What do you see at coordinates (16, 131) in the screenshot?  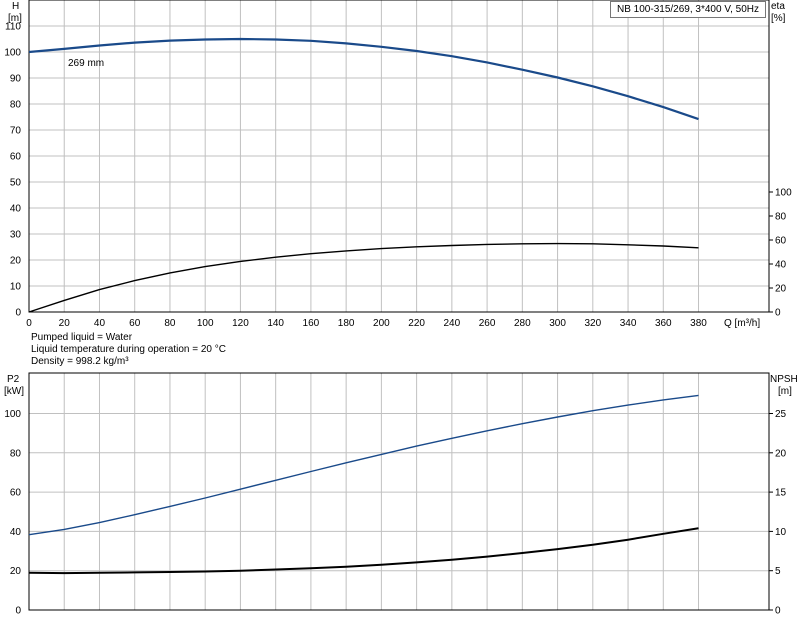 I see `head-tick-label: 70` at bounding box center [16, 131].